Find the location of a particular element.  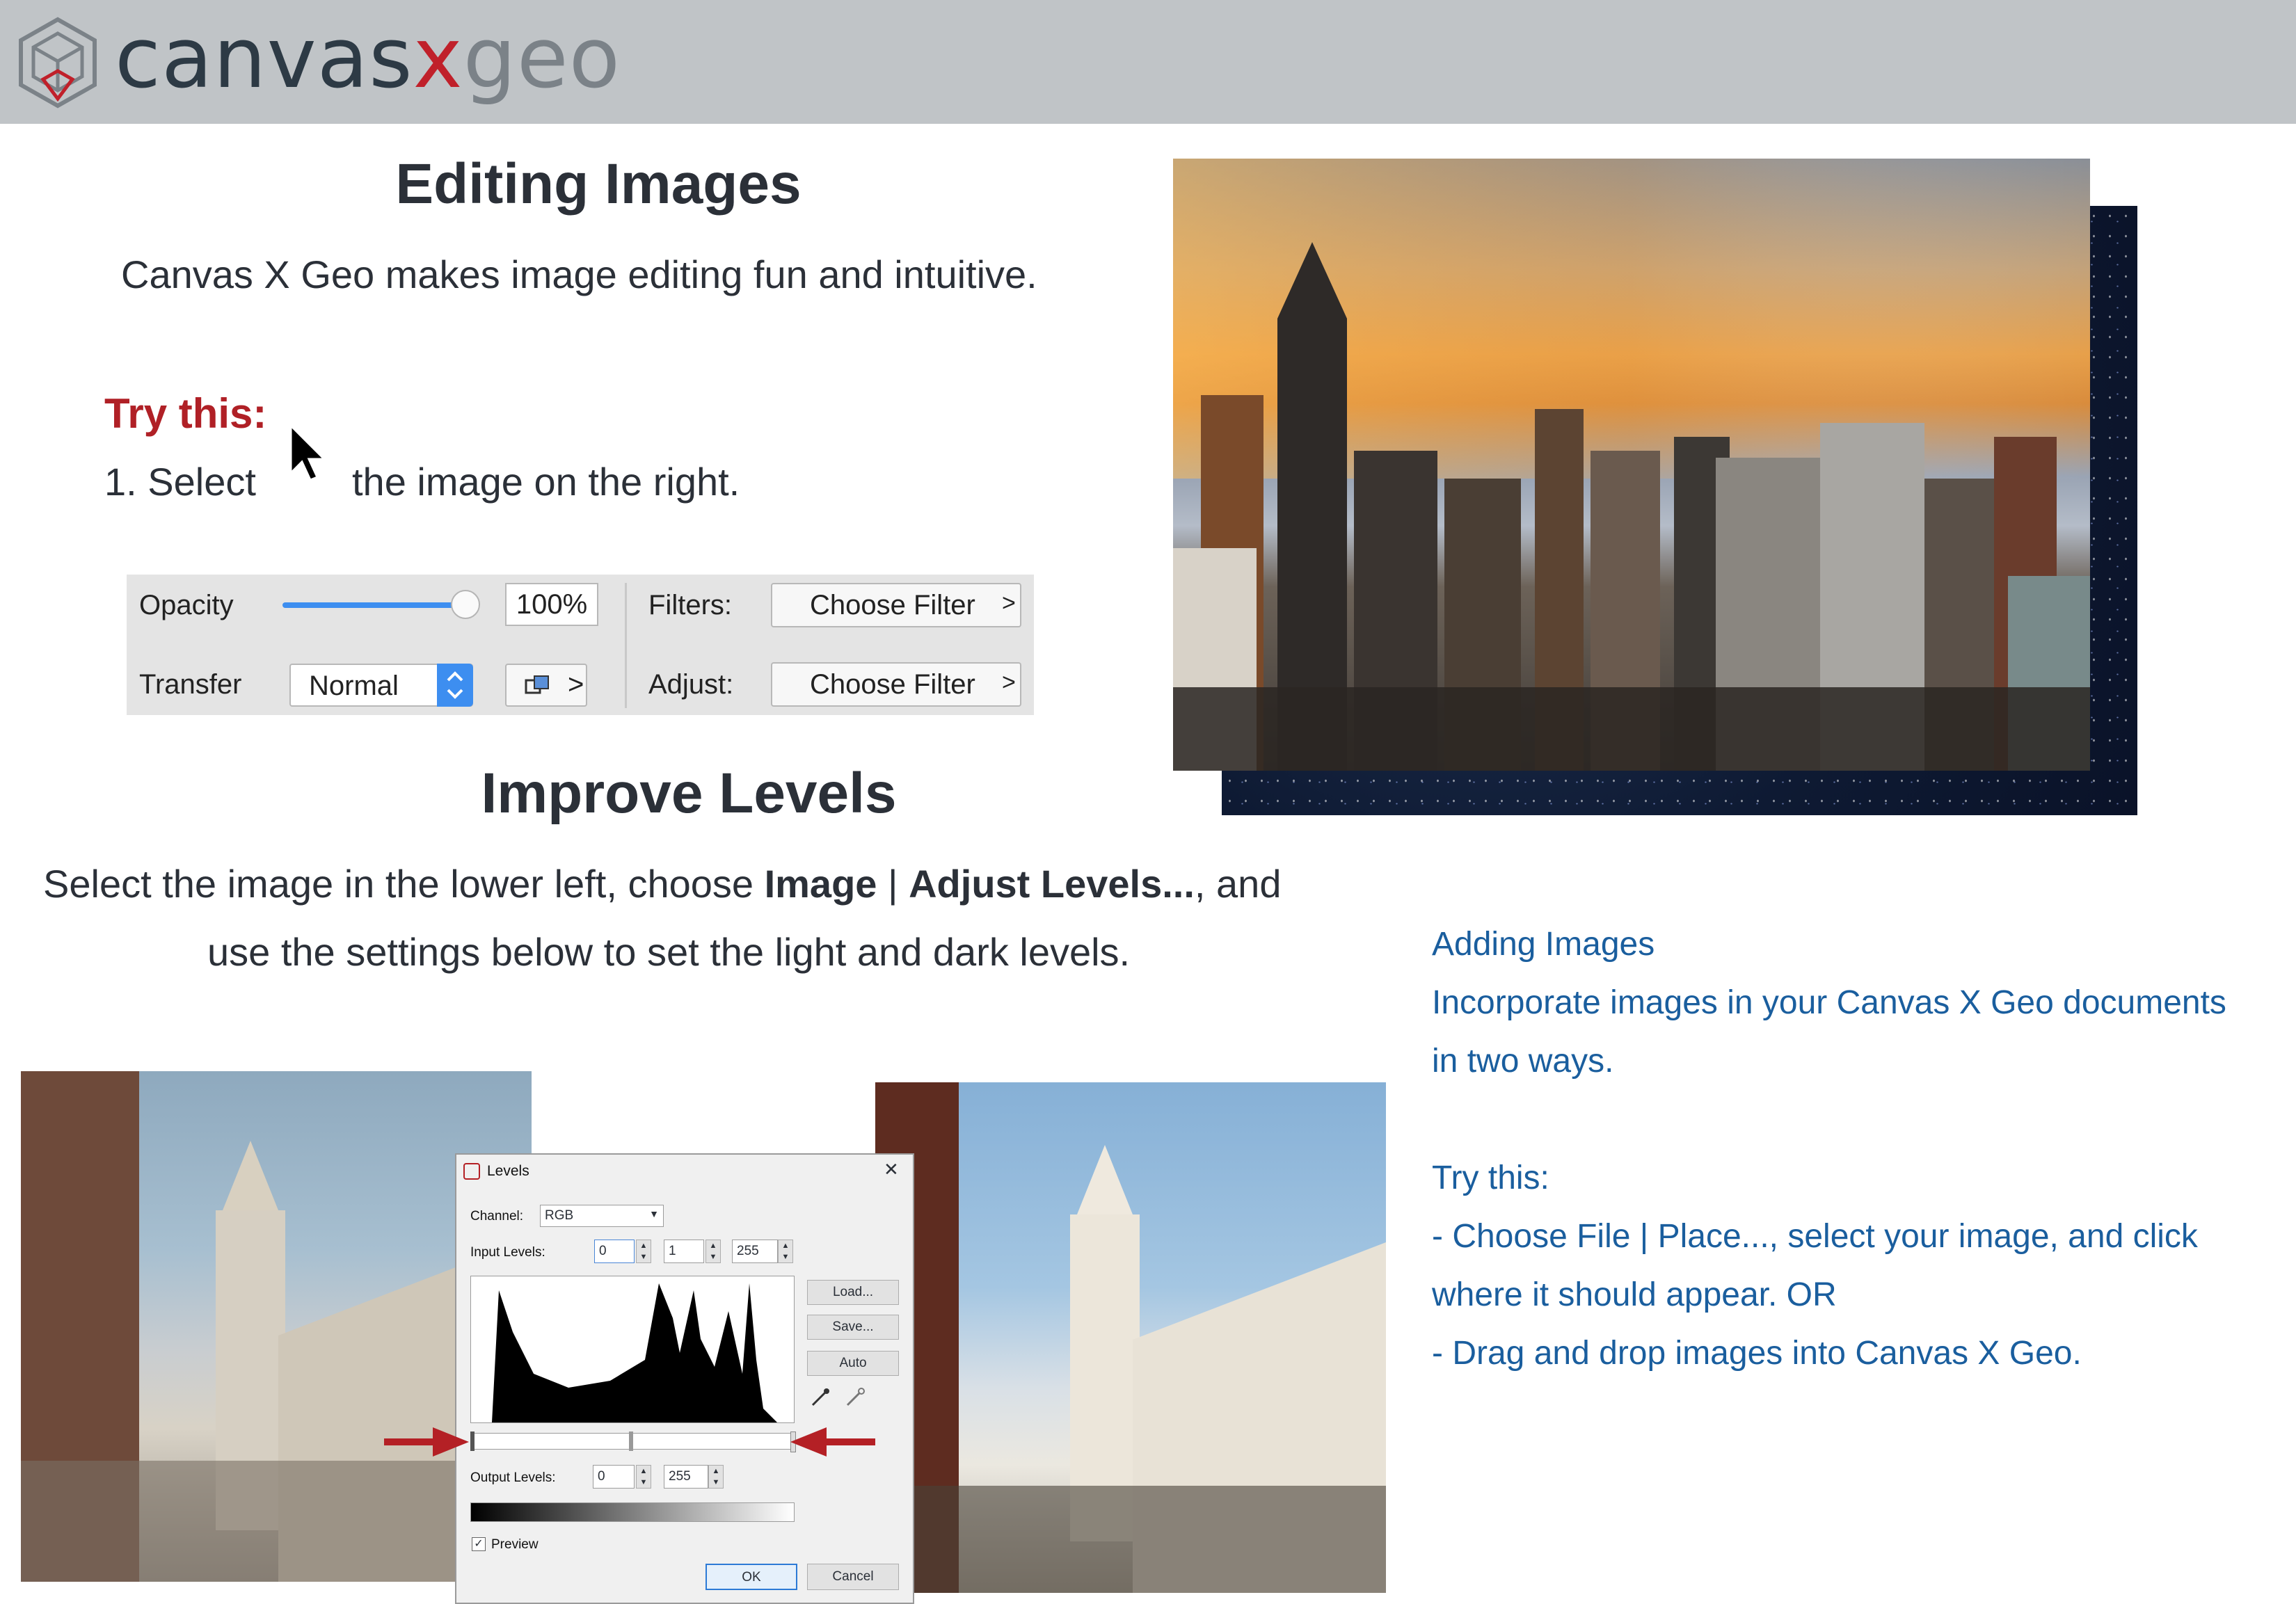

histogram-graphic is located at coordinates (635, 1352).